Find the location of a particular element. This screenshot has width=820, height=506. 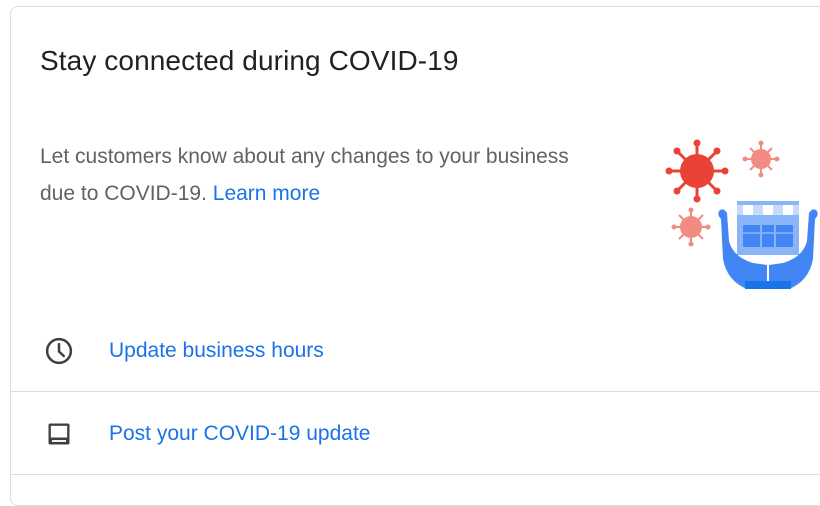

post-update-link: Post your COVID-19 update is located at coordinates (239, 434).